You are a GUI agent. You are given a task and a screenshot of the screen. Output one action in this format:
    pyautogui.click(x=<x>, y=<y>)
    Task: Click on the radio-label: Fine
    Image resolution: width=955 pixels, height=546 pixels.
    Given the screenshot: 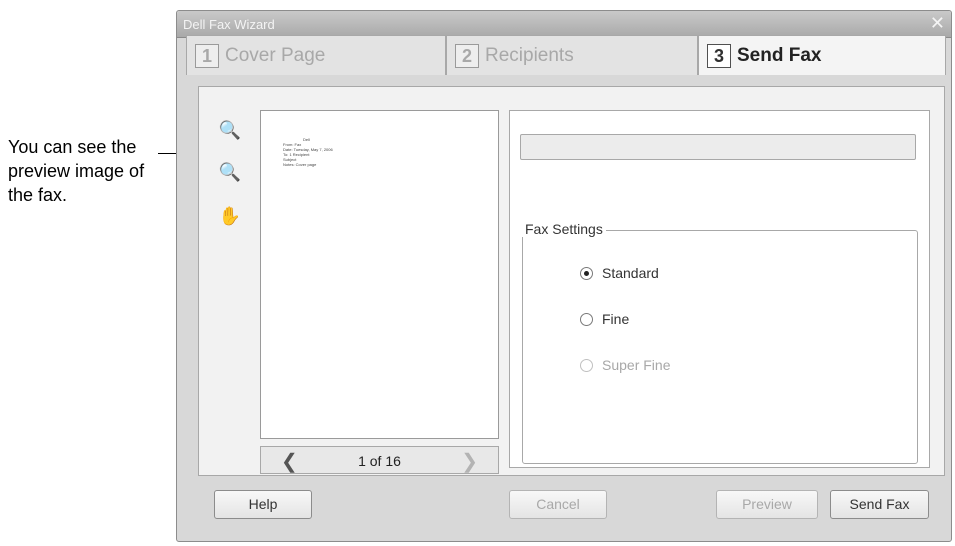 What is the action you would take?
    pyautogui.click(x=616, y=319)
    